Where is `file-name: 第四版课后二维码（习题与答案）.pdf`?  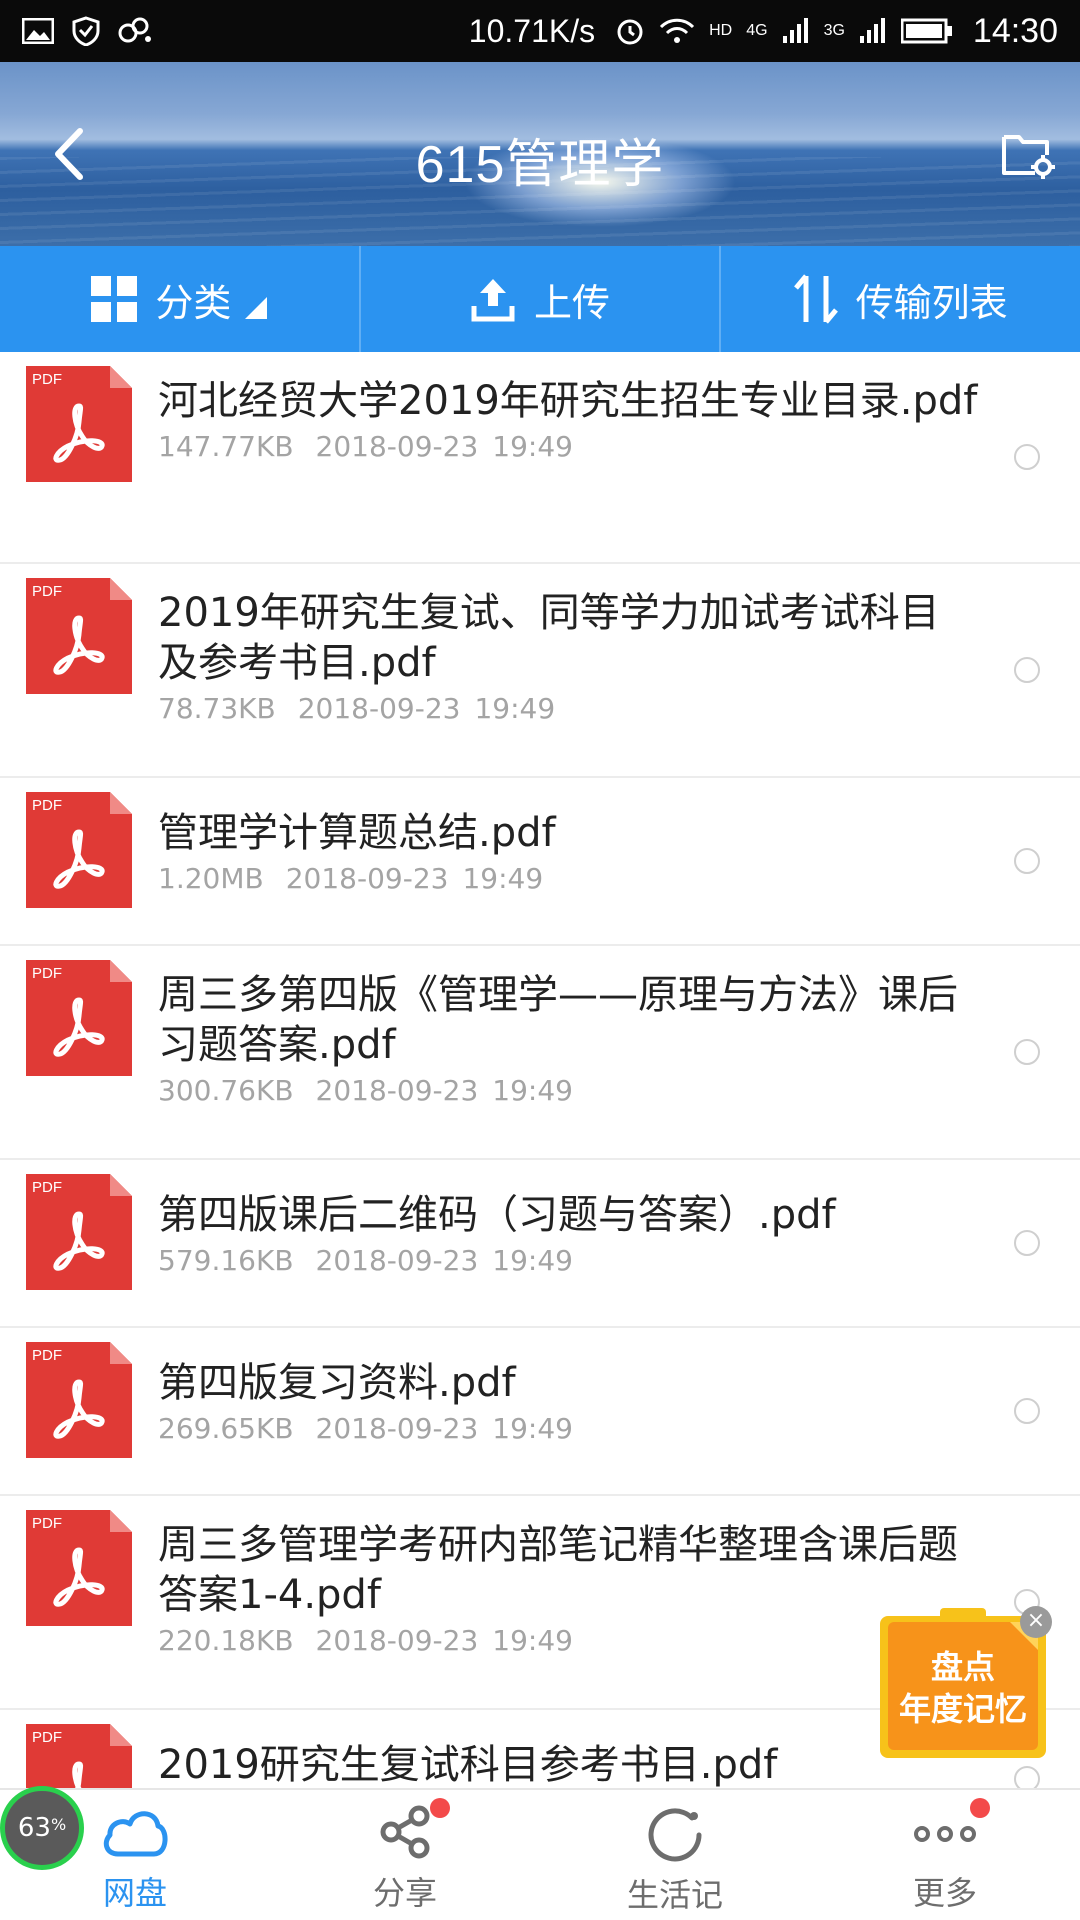
file-name: 第四版课后二维码（习题与答案）.pdf is located at coordinates (497, 1215).